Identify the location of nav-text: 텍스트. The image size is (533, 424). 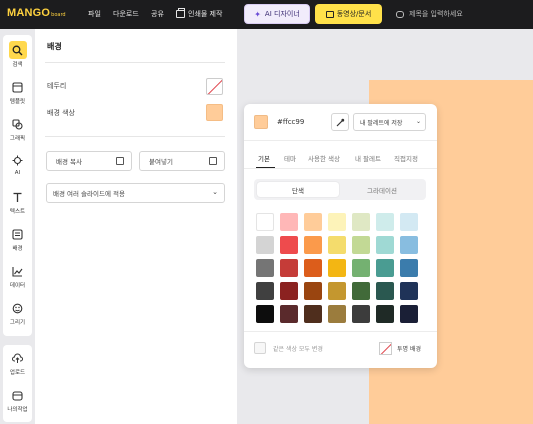
(17, 201).